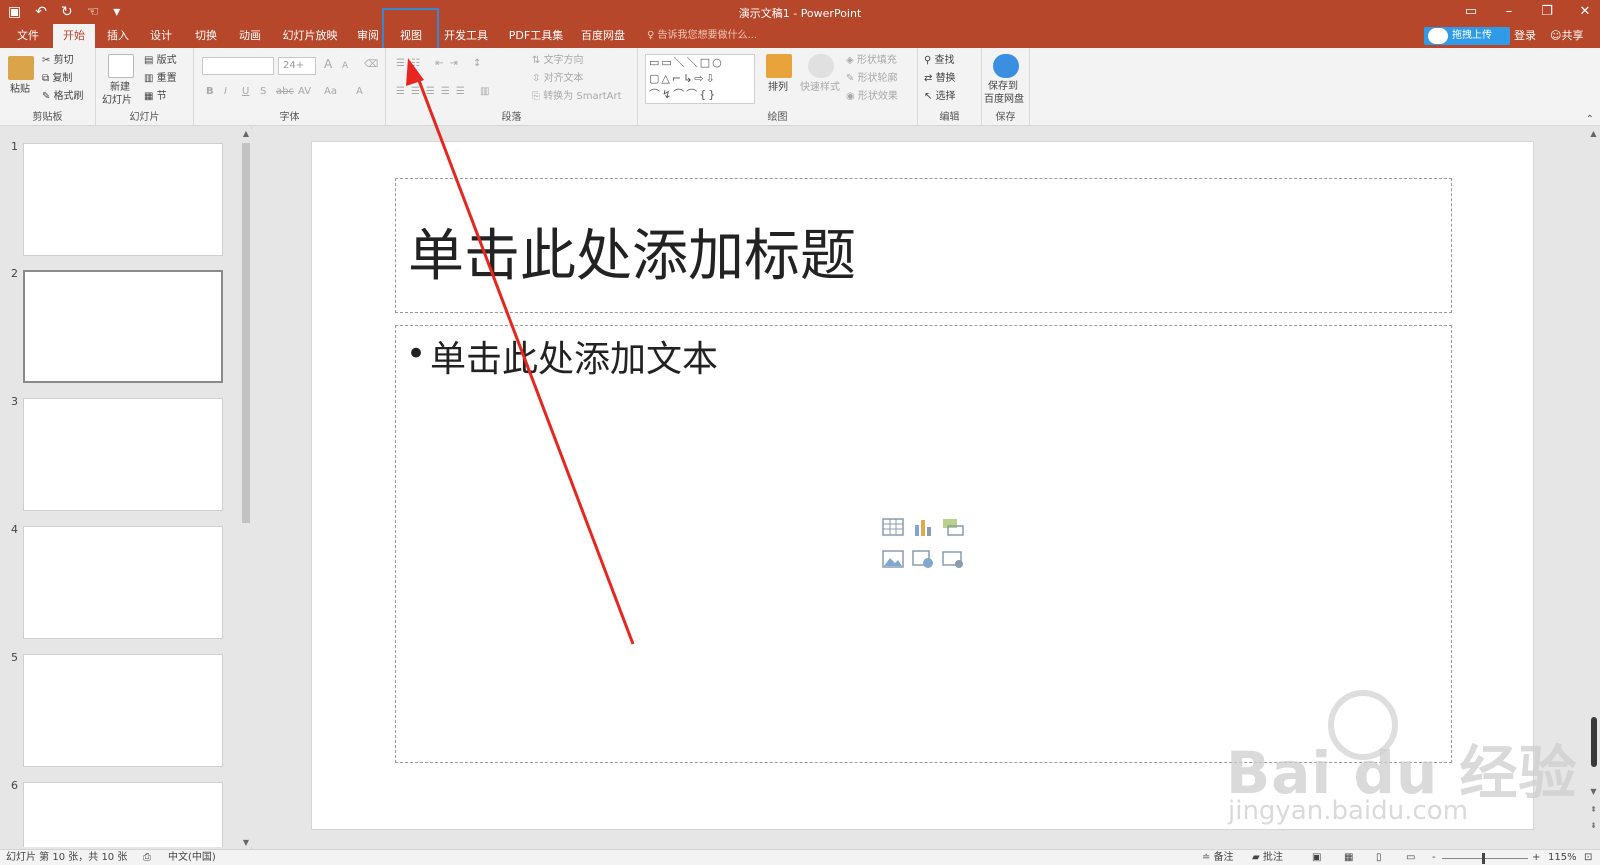  Describe the element at coordinates (1434, 858) in the screenshot. I see `zoom-out-button: -` at that location.